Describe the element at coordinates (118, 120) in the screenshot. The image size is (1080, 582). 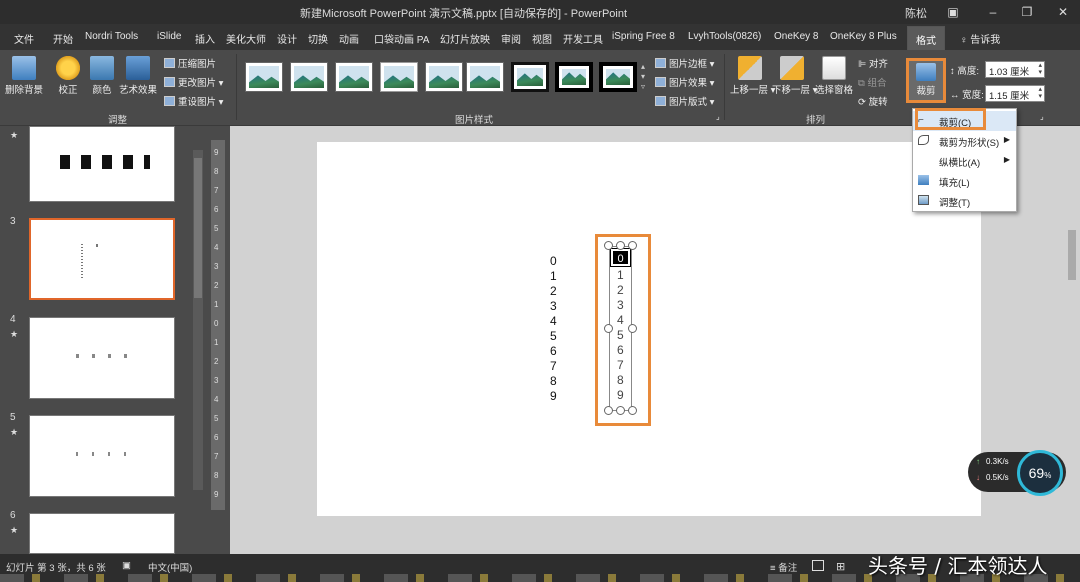
I see `adjust-group-label: 调整` at that location.